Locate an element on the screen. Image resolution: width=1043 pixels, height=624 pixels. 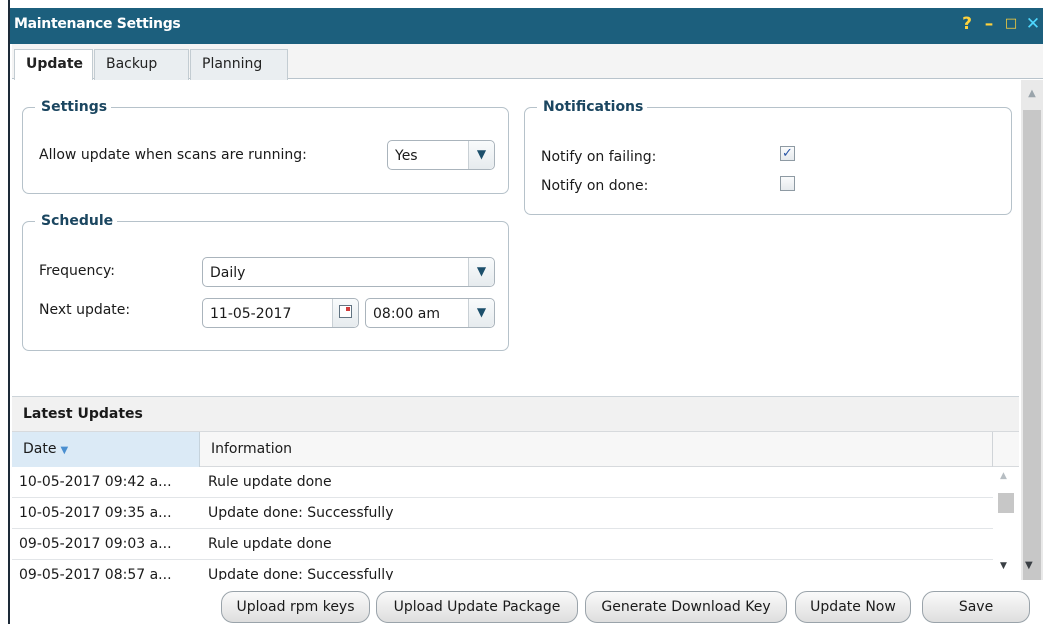
calendar-icon is located at coordinates (345, 311).